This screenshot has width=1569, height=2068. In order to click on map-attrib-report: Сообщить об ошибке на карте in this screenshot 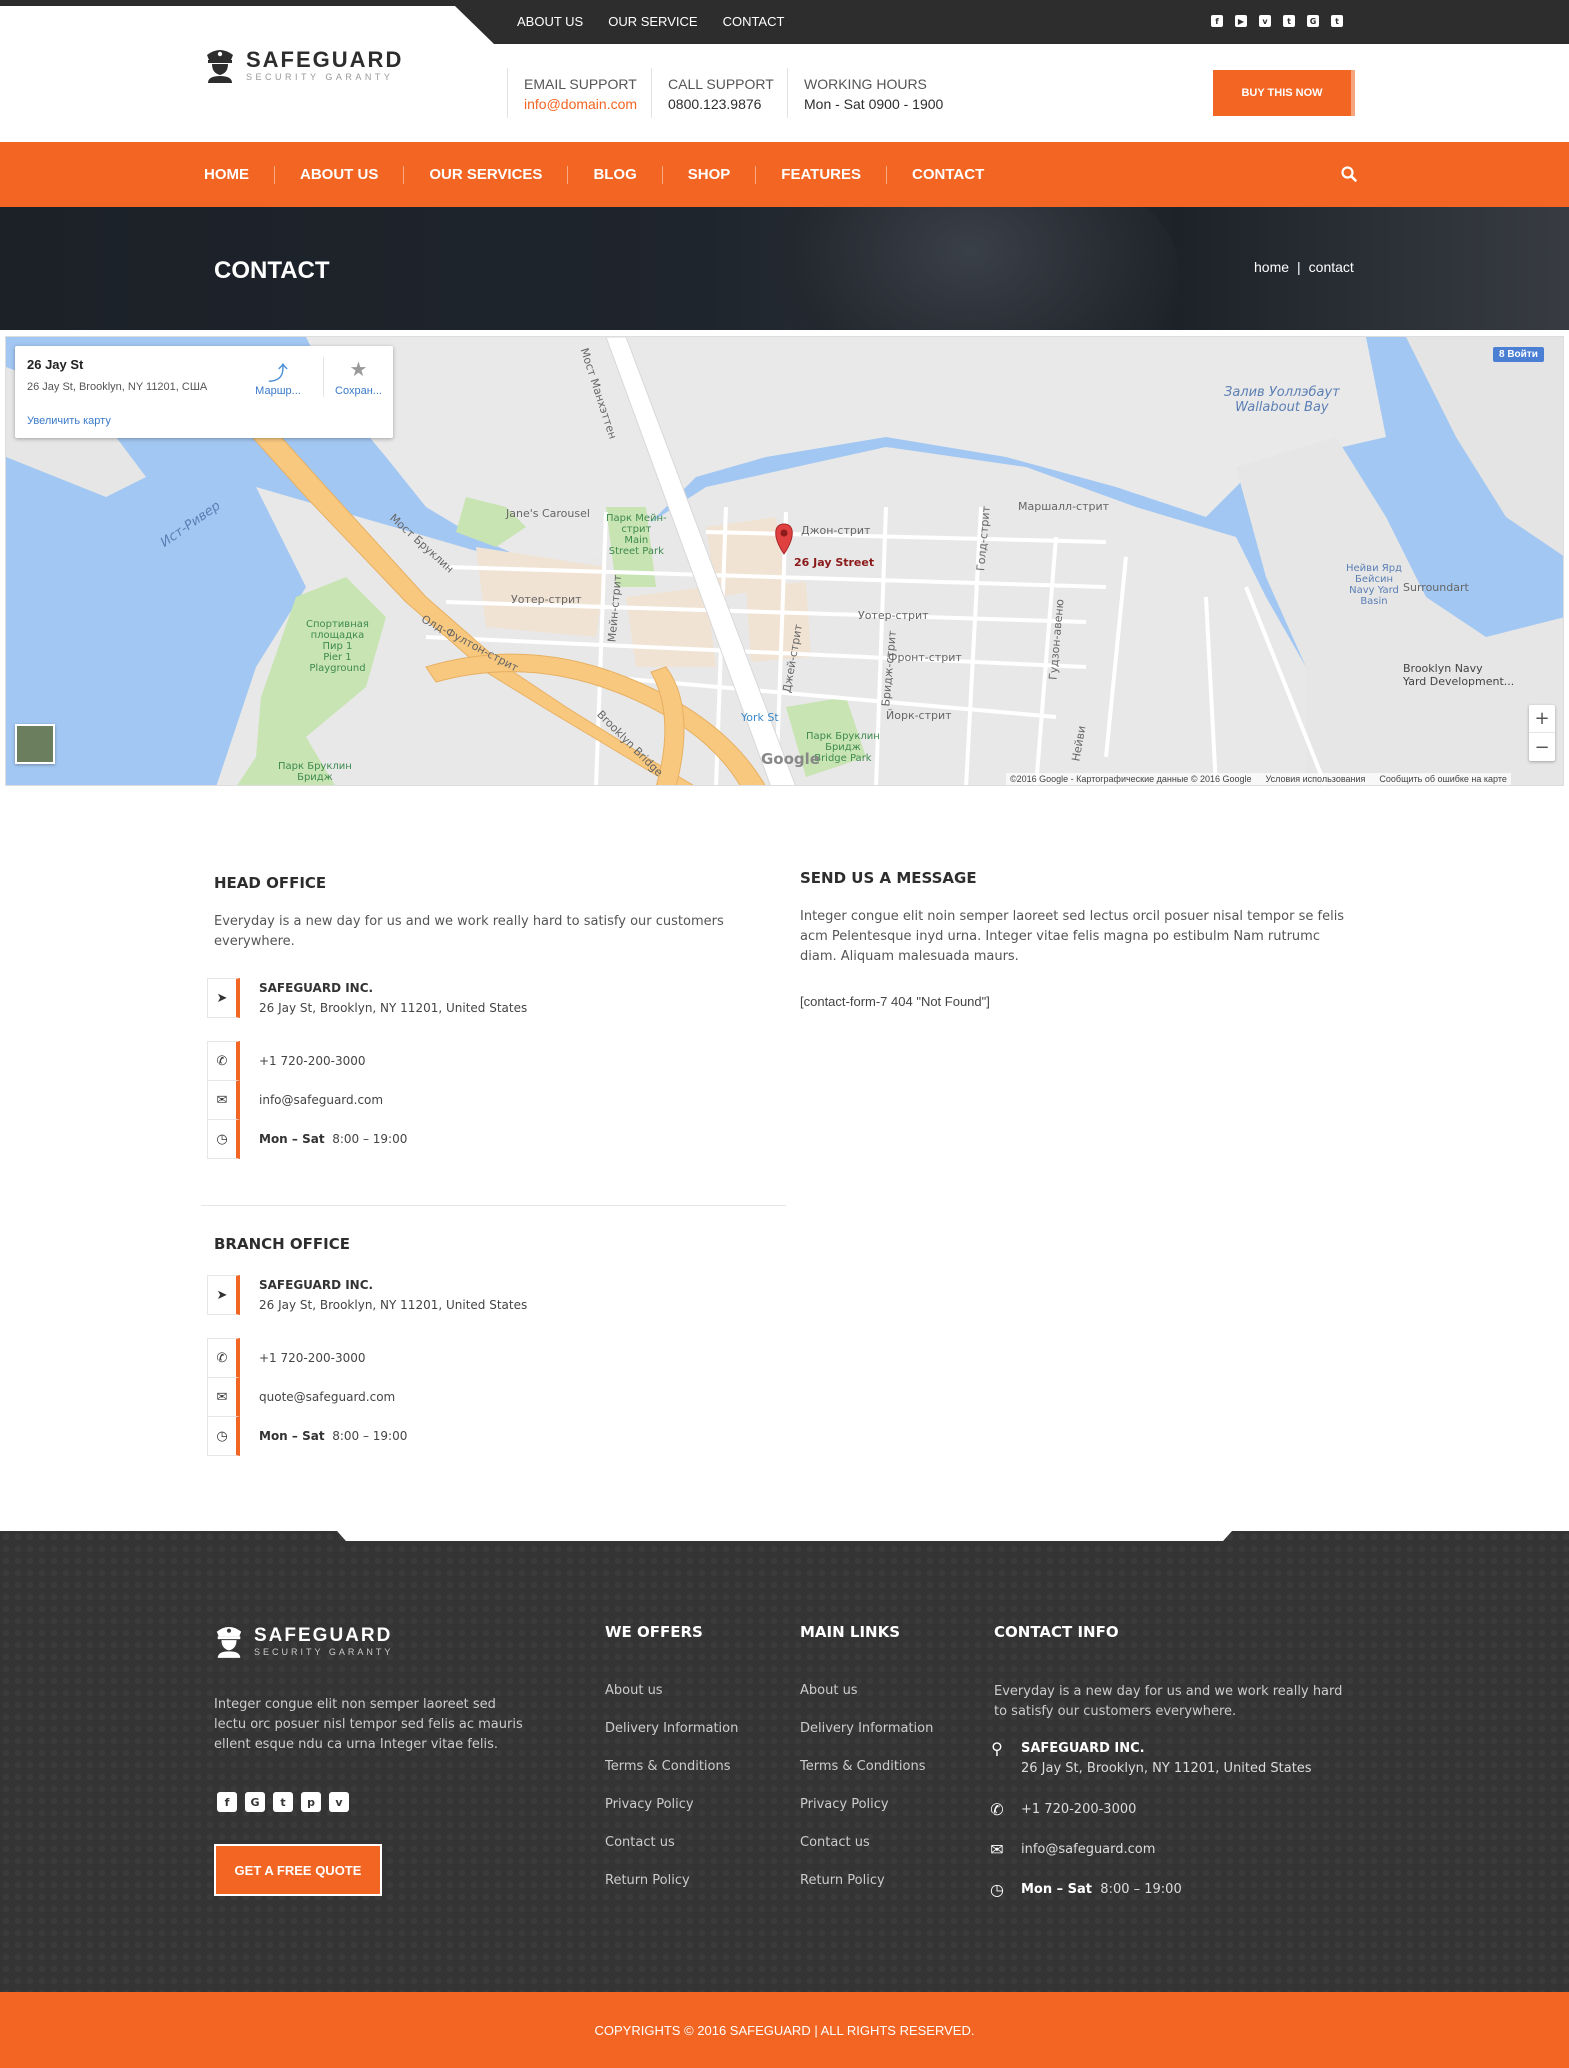, I will do `click(1442, 779)`.